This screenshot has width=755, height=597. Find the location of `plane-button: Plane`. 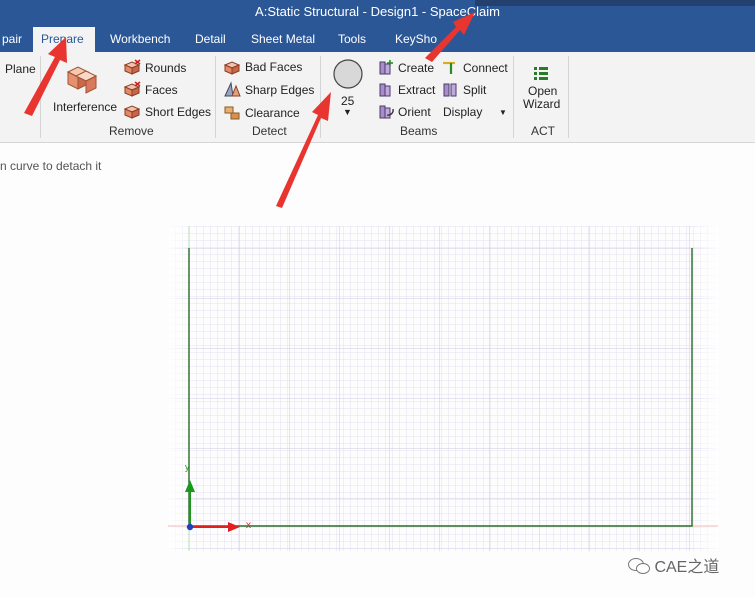

plane-button: Plane is located at coordinates (20, 69).